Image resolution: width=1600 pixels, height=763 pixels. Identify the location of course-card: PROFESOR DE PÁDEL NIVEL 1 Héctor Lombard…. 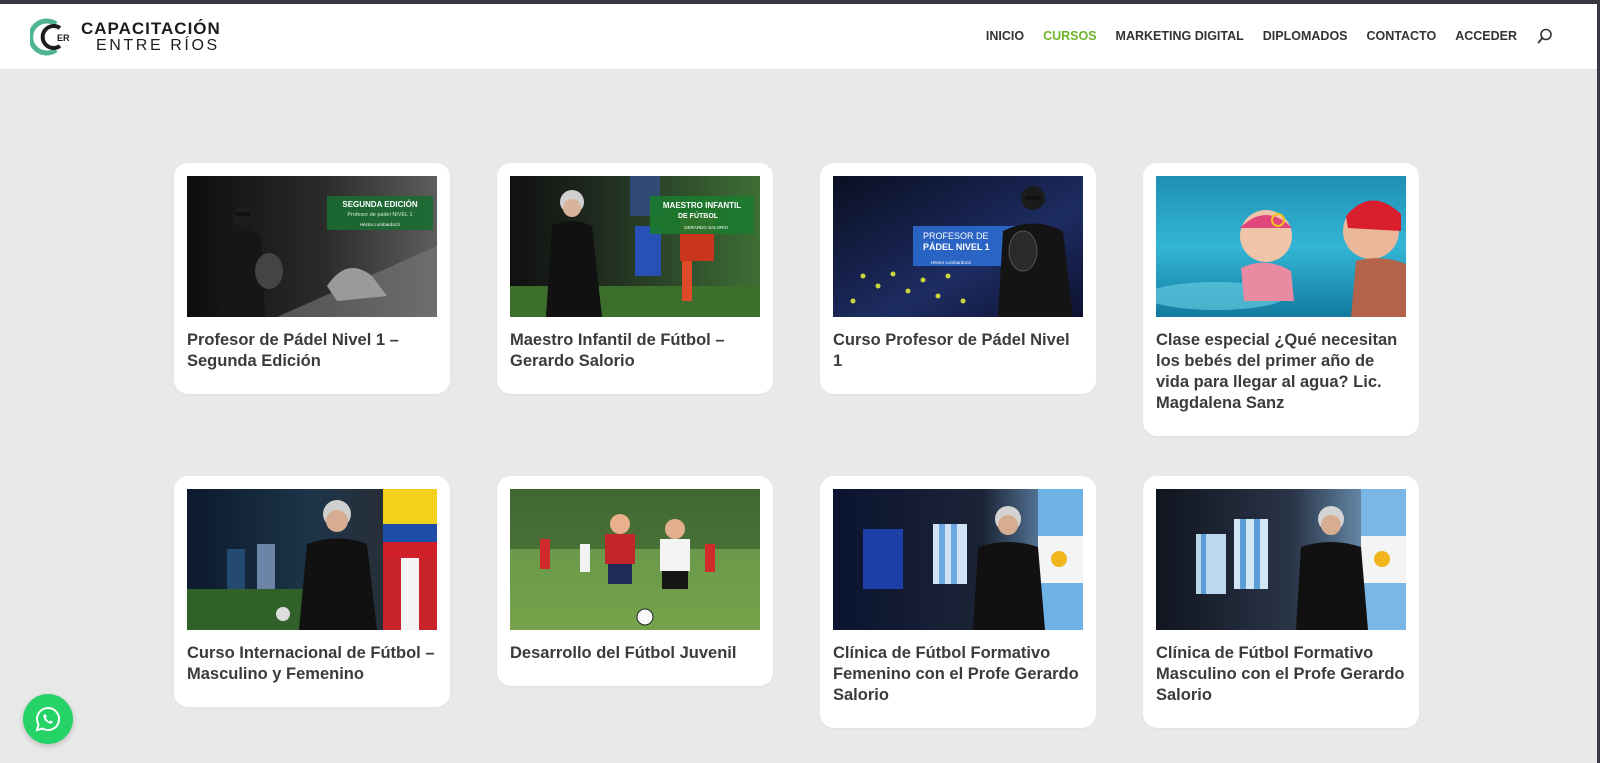
(958, 278).